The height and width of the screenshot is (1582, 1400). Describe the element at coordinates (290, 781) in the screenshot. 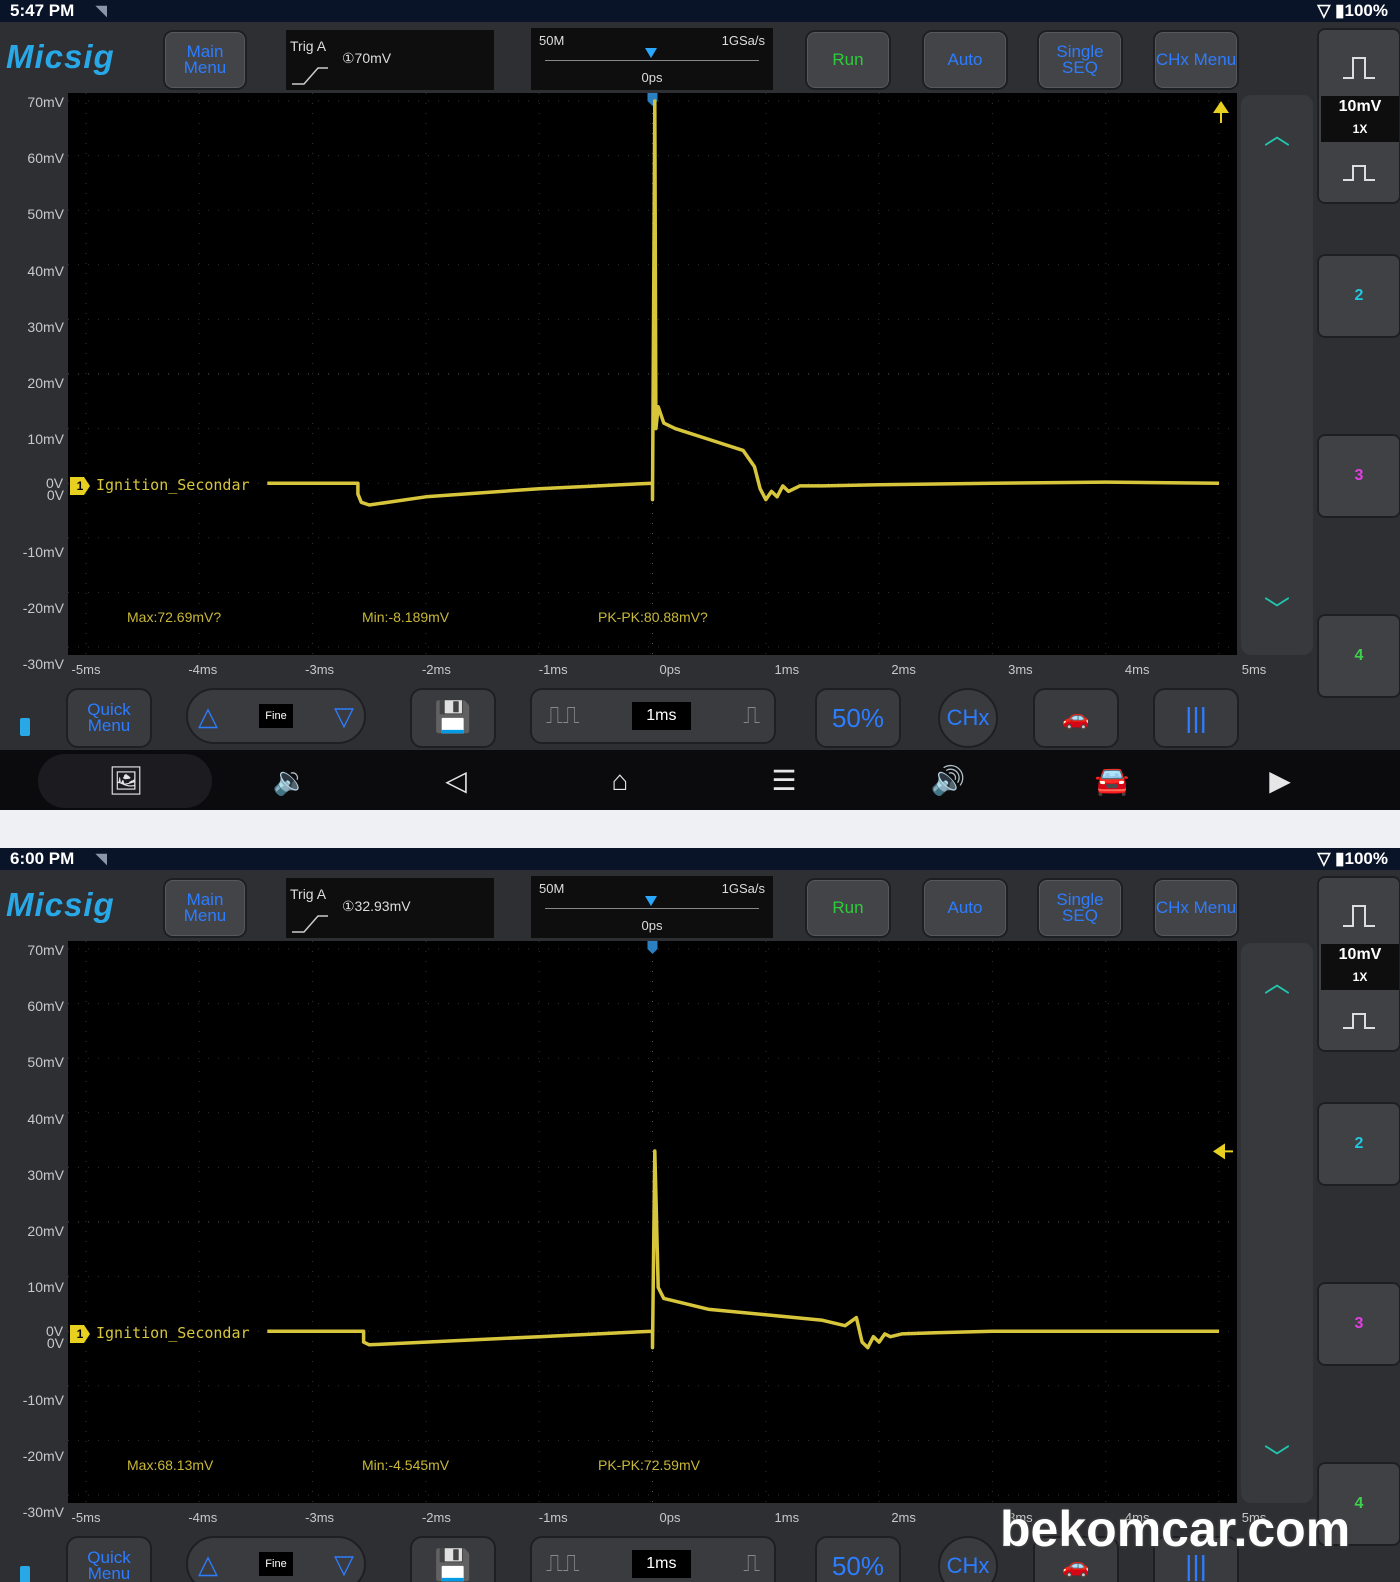

I see `volume-down-icon: 🔉` at that location.